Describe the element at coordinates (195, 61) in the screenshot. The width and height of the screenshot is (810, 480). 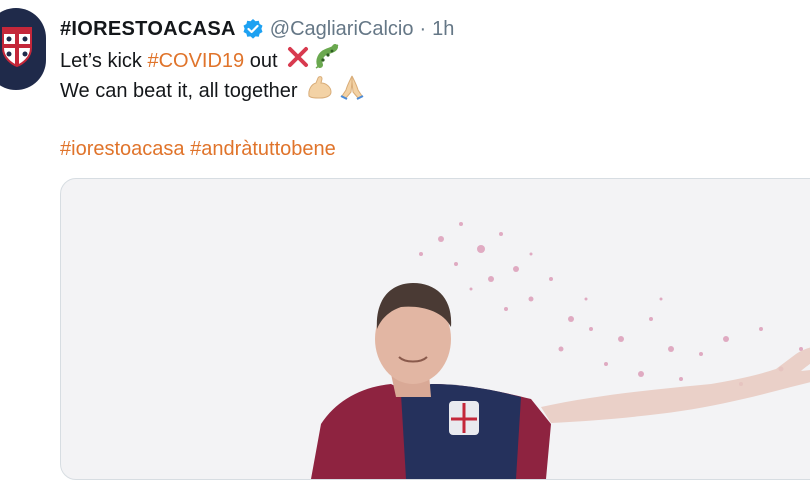
I see `hashtag-covid19: #COVID19` at that location.